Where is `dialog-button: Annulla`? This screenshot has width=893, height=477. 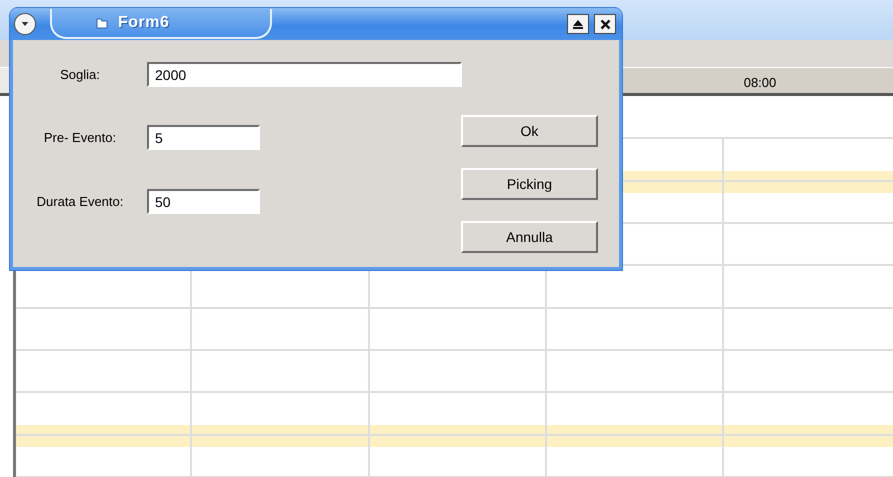
dialog-button: Annulla is located at coordinates (529, 237).